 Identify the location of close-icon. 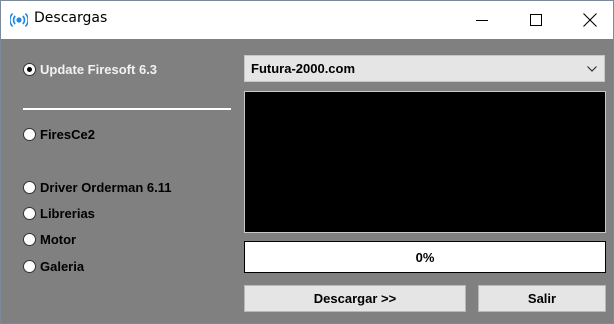
(590, 20).